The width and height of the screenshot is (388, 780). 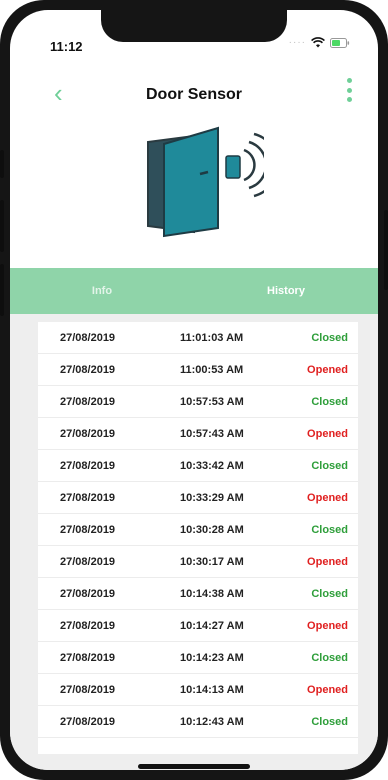 I want to click on tab-history: History, so click(x=286, y=291).